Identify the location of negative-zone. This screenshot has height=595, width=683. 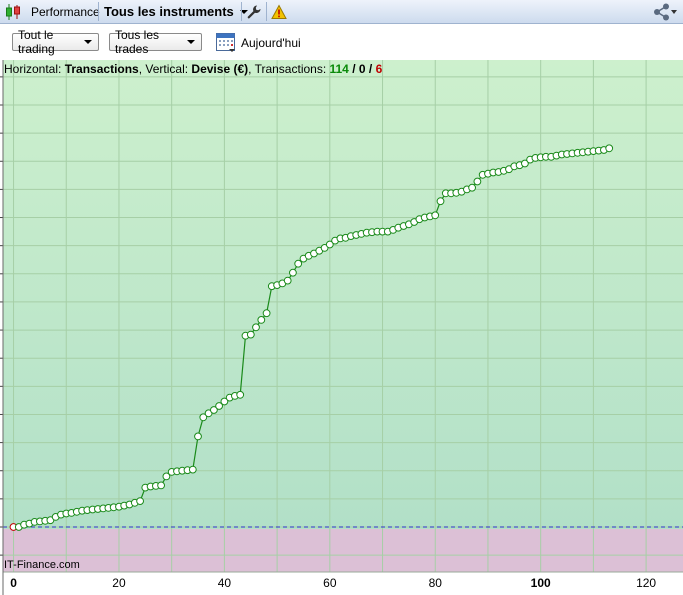
(343, 550).